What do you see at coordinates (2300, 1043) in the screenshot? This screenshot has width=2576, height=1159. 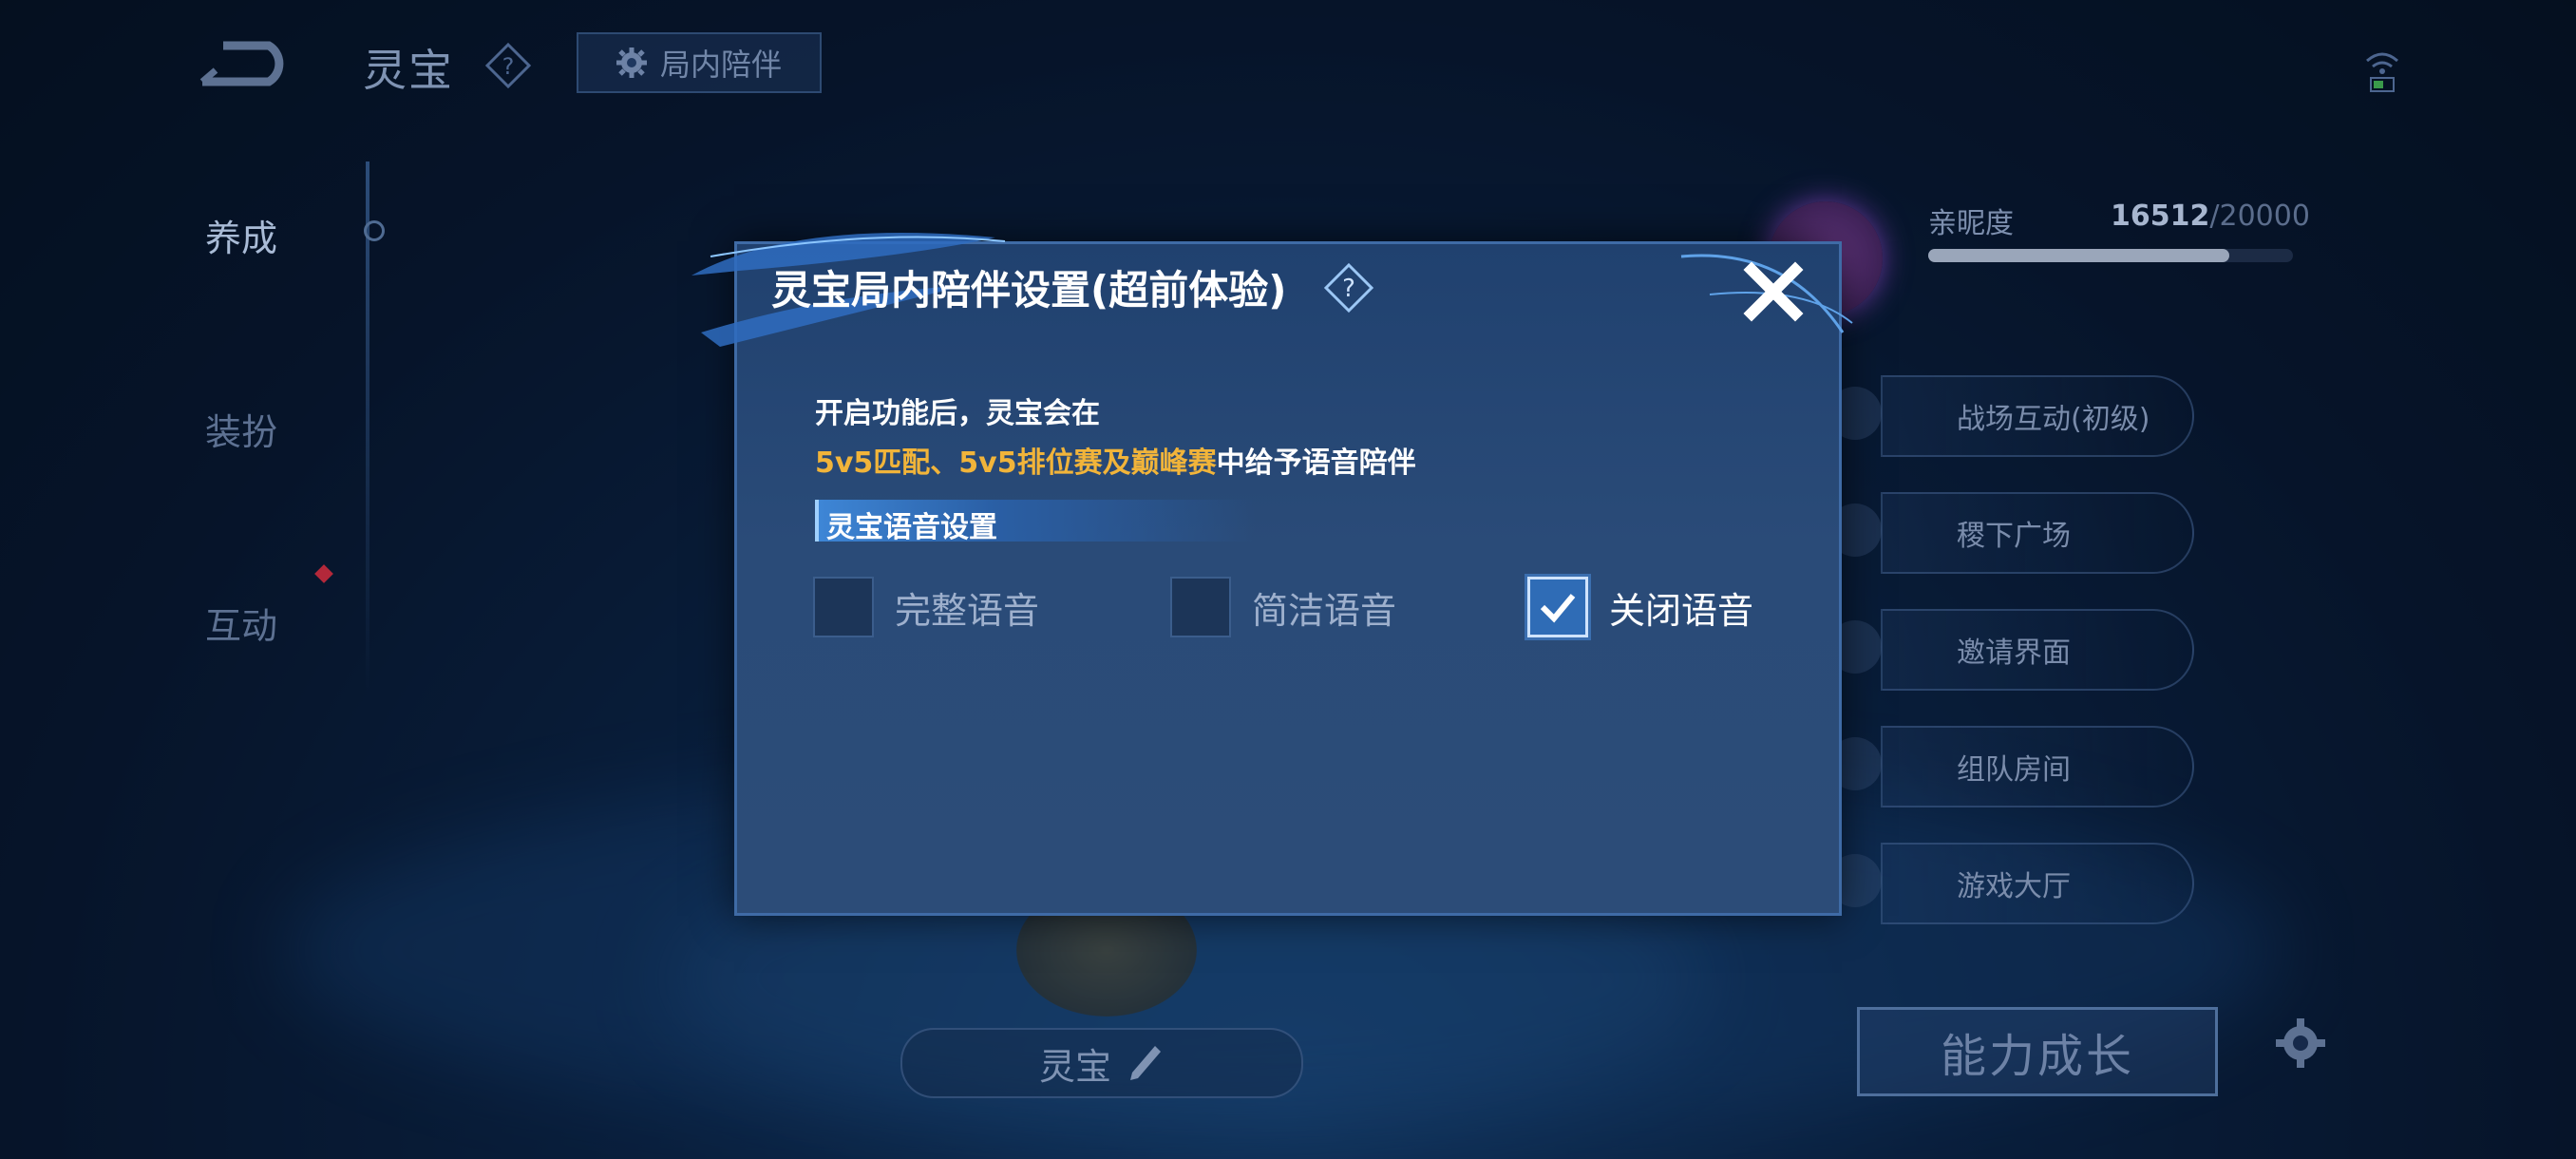 I see `settings-gear-icon` at bounding box center [2300, 1043].